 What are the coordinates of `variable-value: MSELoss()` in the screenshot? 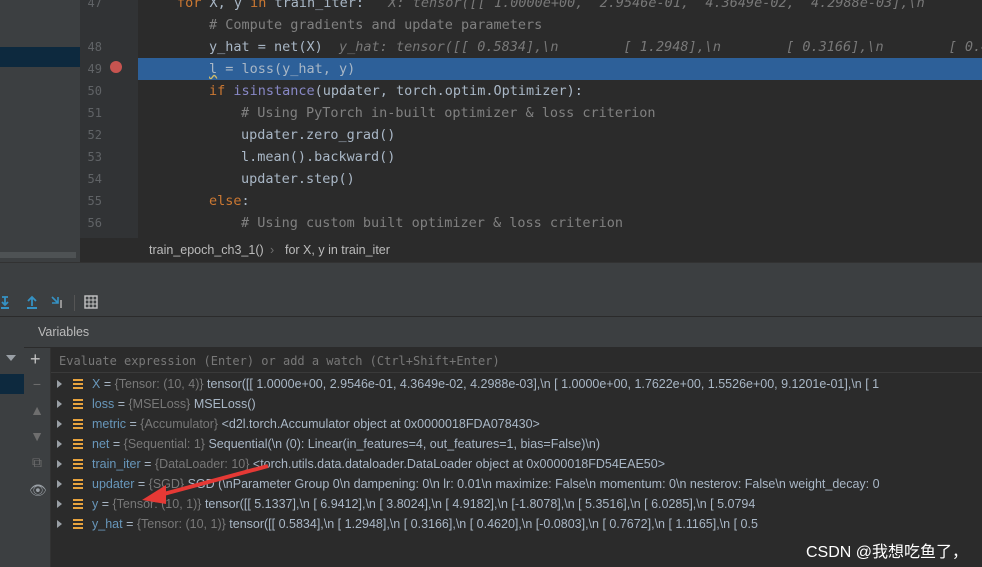 It's located at (224, 404).